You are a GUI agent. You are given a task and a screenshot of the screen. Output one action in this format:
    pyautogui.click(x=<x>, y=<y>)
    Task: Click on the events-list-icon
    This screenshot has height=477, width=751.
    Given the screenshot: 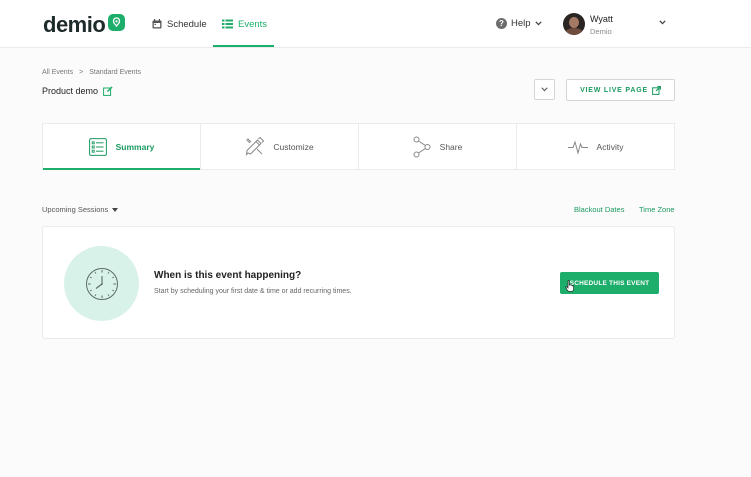 What is the action you would take?
    pyautogui.click(x=227, y=24)
    